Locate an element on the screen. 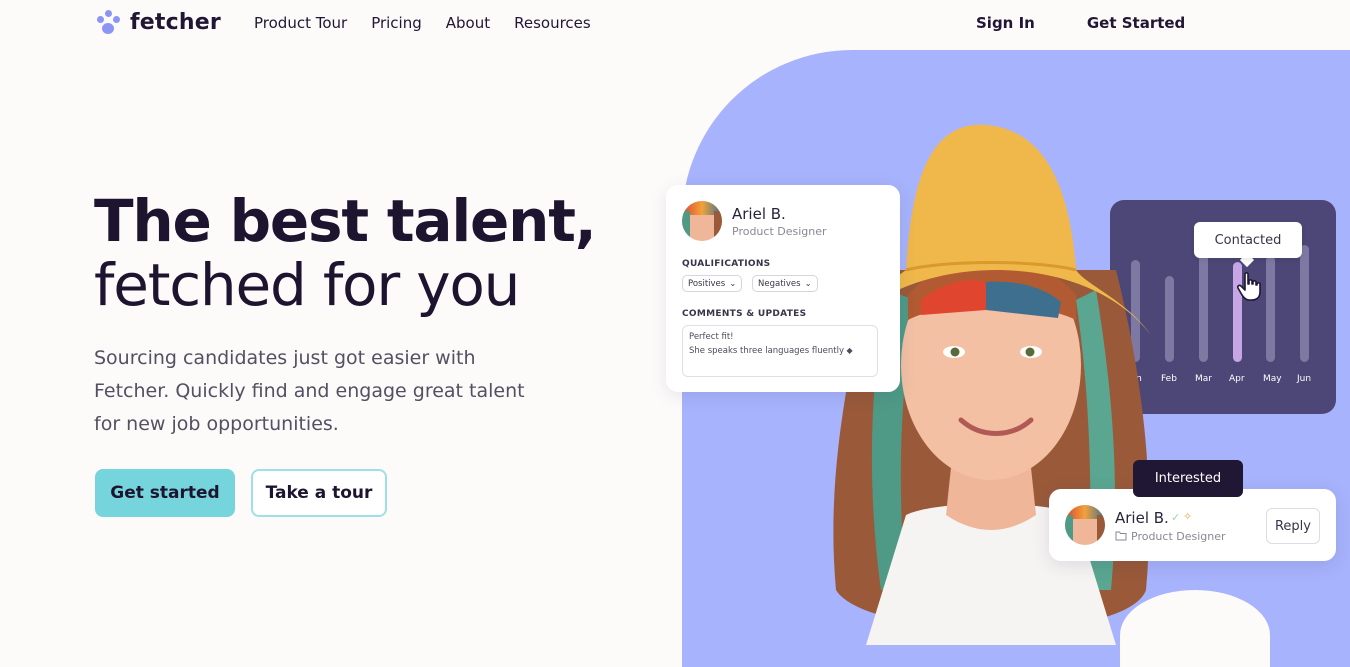  nav-link-resources: Resources is located at coordinates (552, 23).